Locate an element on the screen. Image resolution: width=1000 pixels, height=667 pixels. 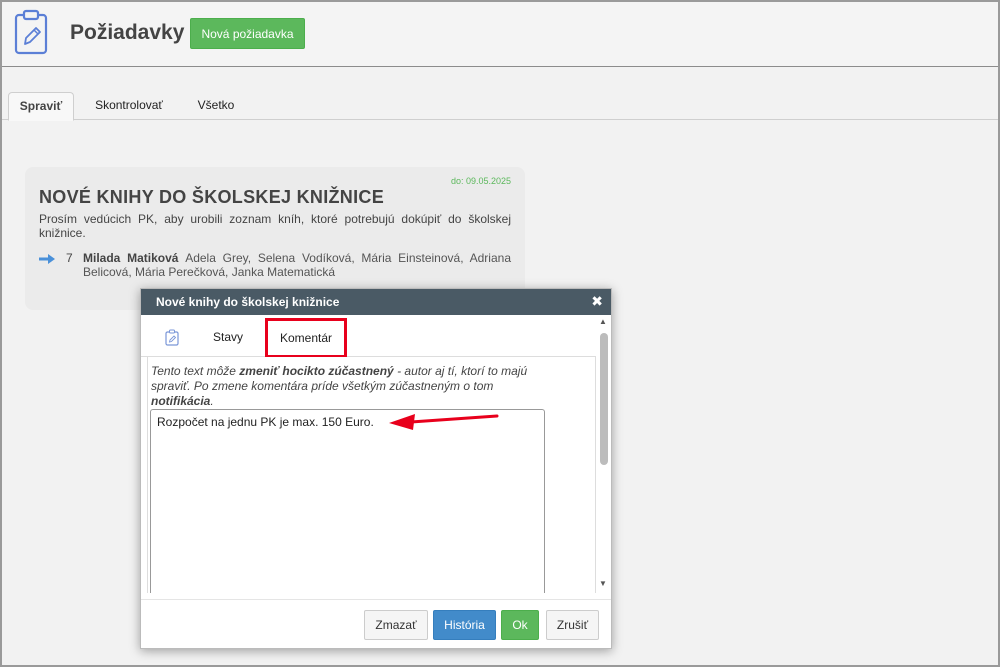
dialog-scrollbar: ▲ ▼ is located at coordinates (604, 454).